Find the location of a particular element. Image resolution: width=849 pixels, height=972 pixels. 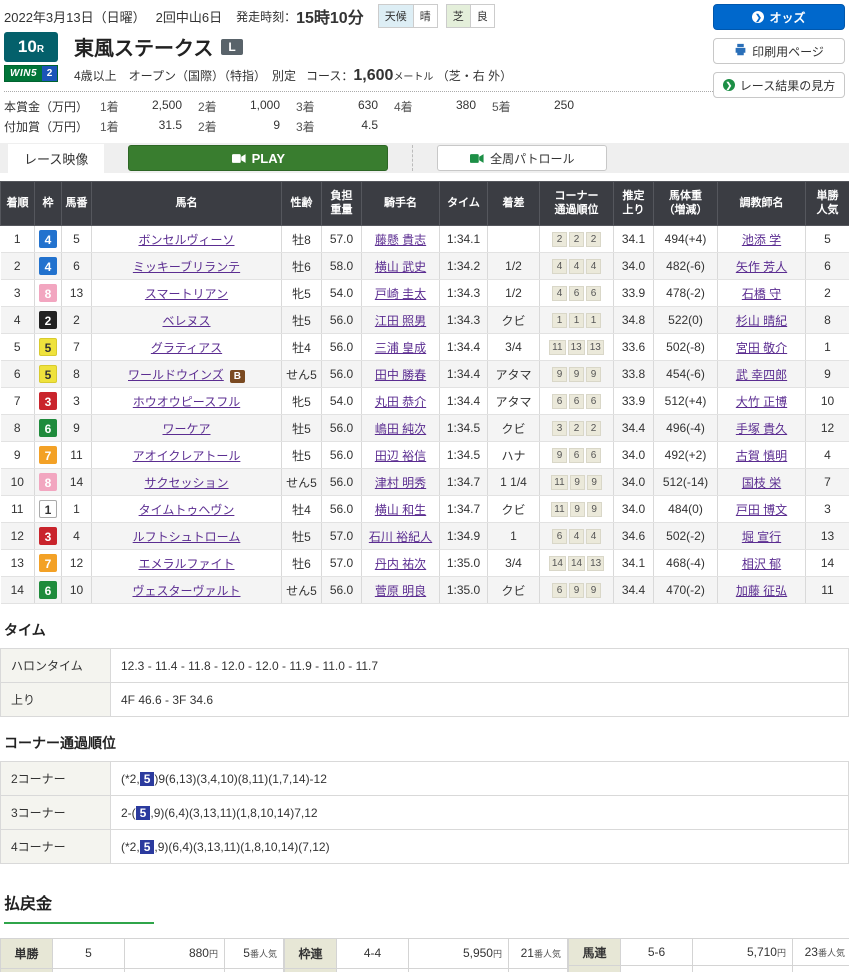

horse-link: ルフトシュトローム is located at coordinates (187, 537).